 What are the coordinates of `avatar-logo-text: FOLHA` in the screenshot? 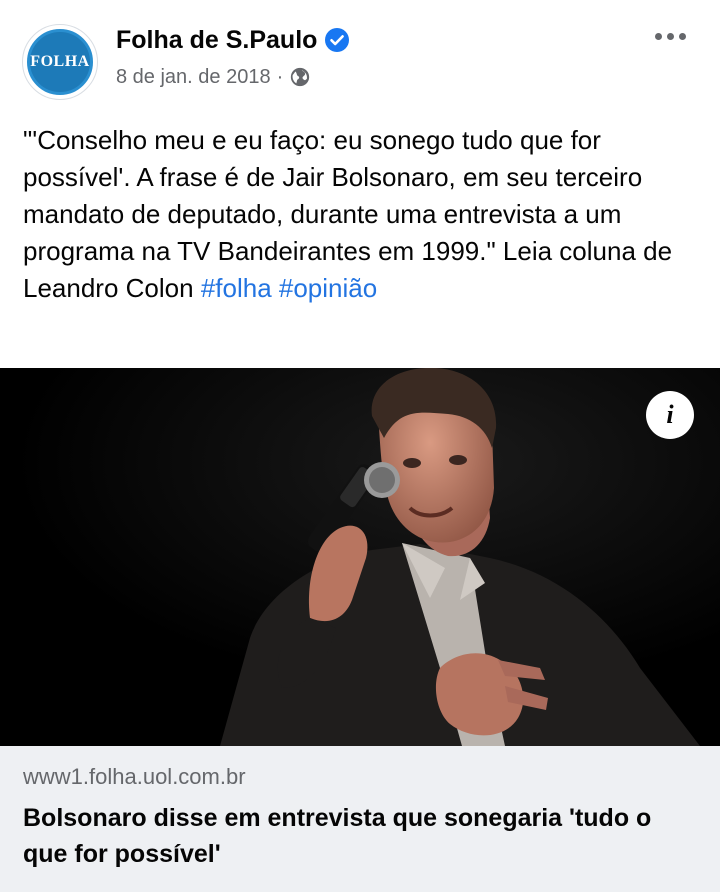 It's located at (60, 61).